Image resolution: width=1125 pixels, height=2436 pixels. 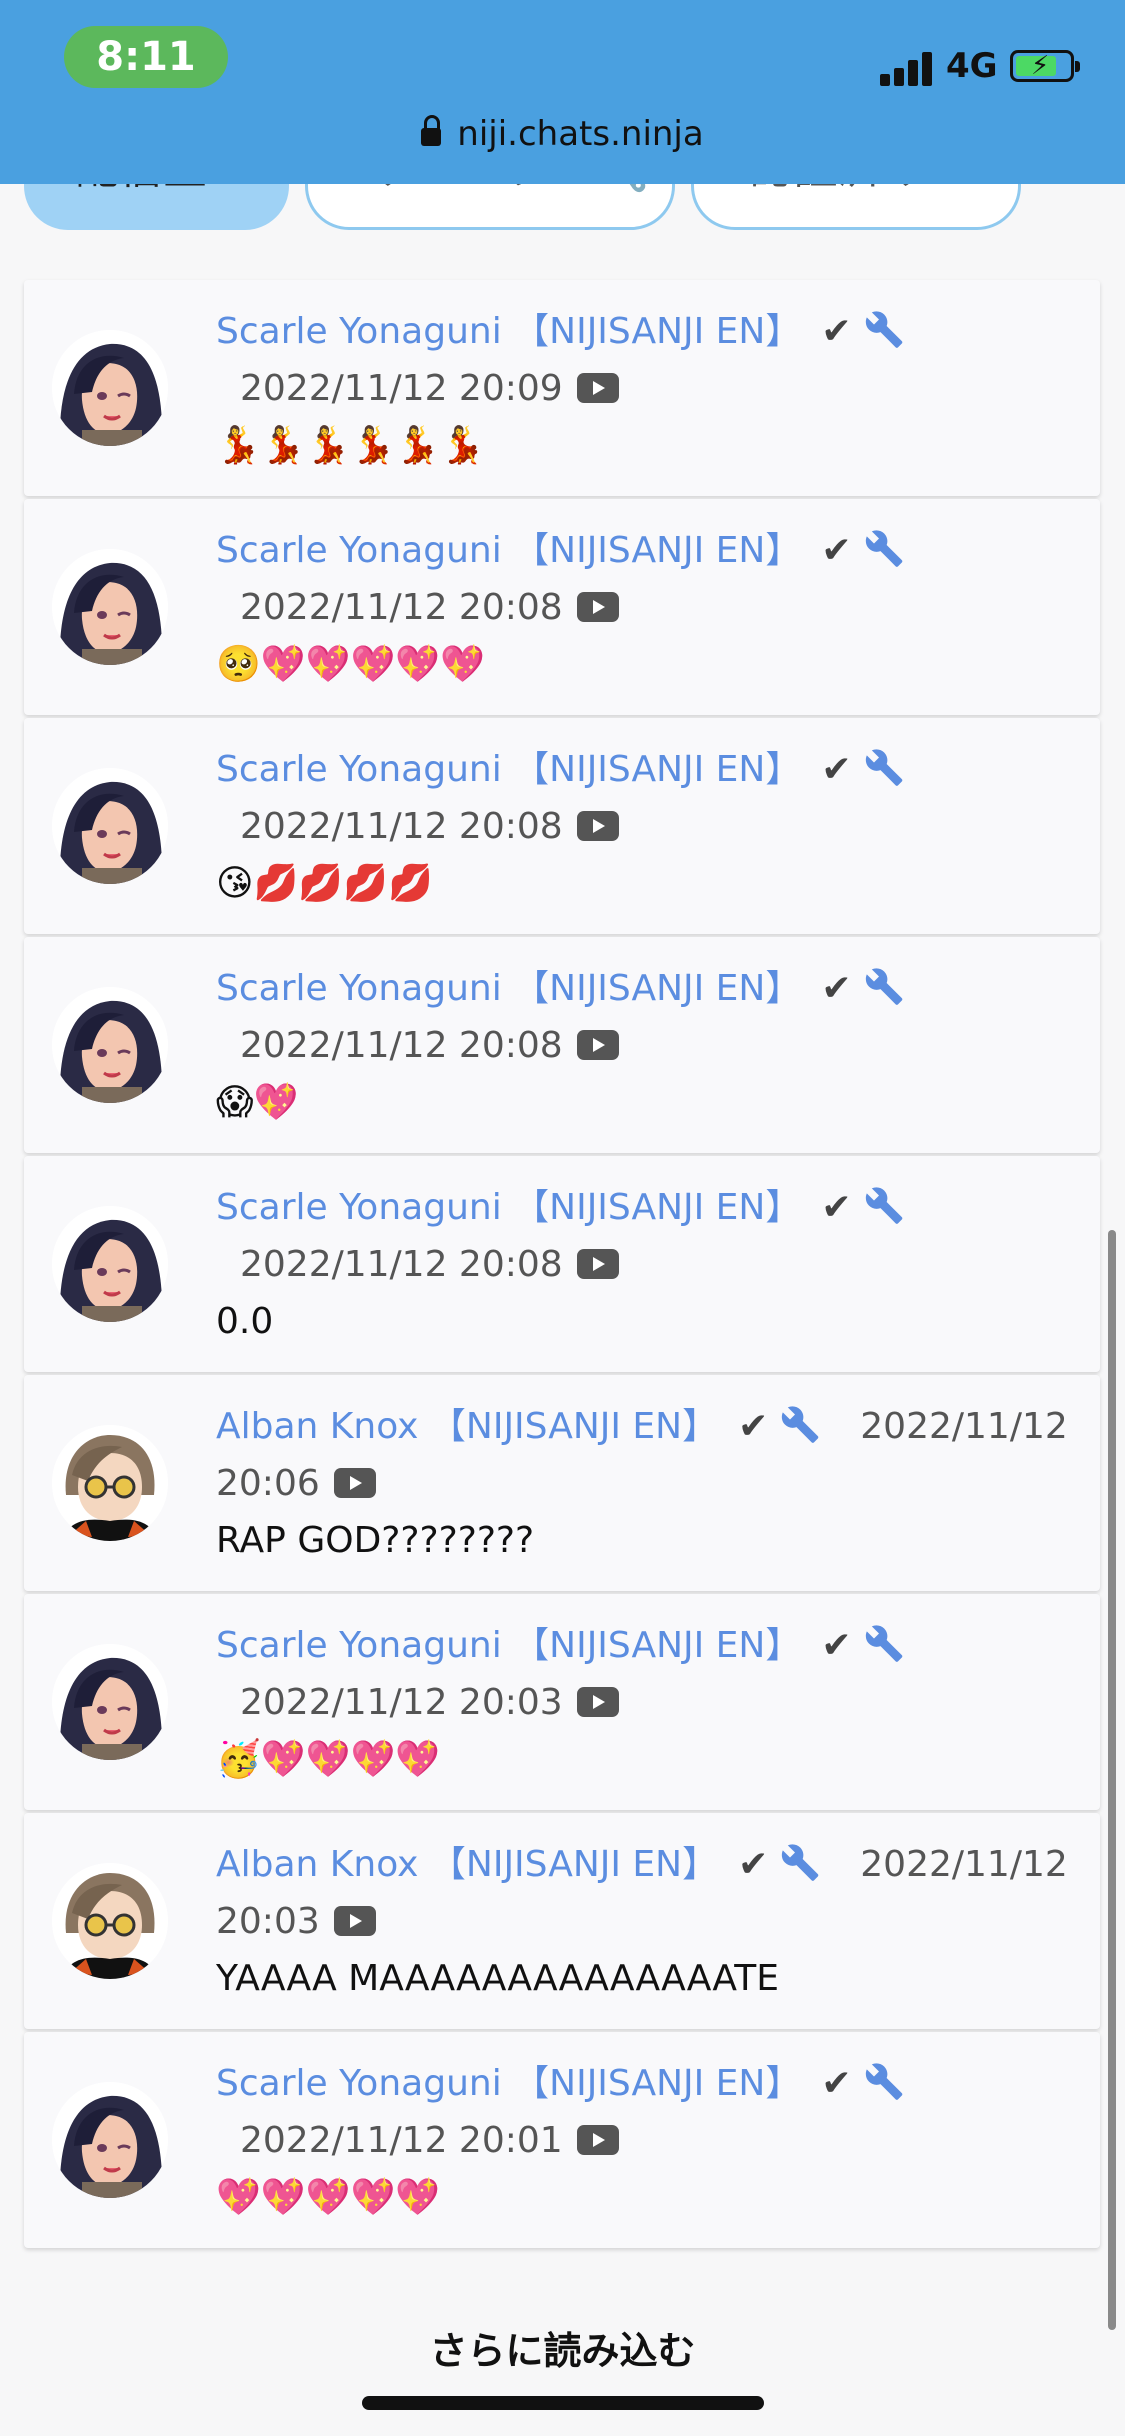 What do you see at coordinates (580, 134) in the screenshot?
I see `url-text: niji.chats.ninja` at bounding box center [580, 134].